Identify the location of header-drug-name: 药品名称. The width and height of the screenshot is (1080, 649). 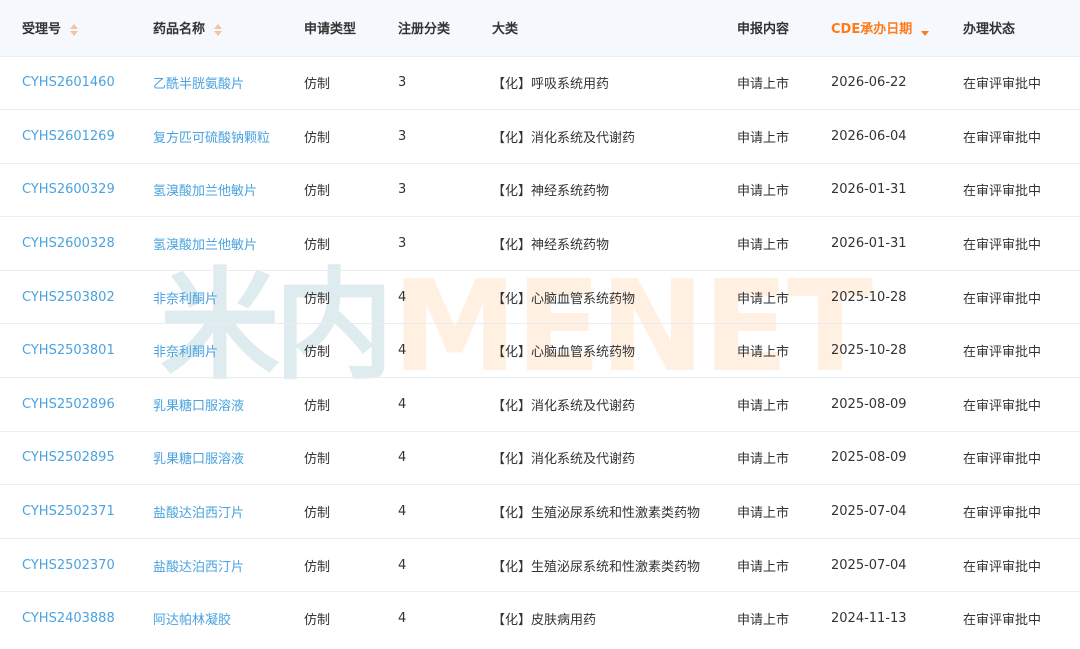
(228, 28).